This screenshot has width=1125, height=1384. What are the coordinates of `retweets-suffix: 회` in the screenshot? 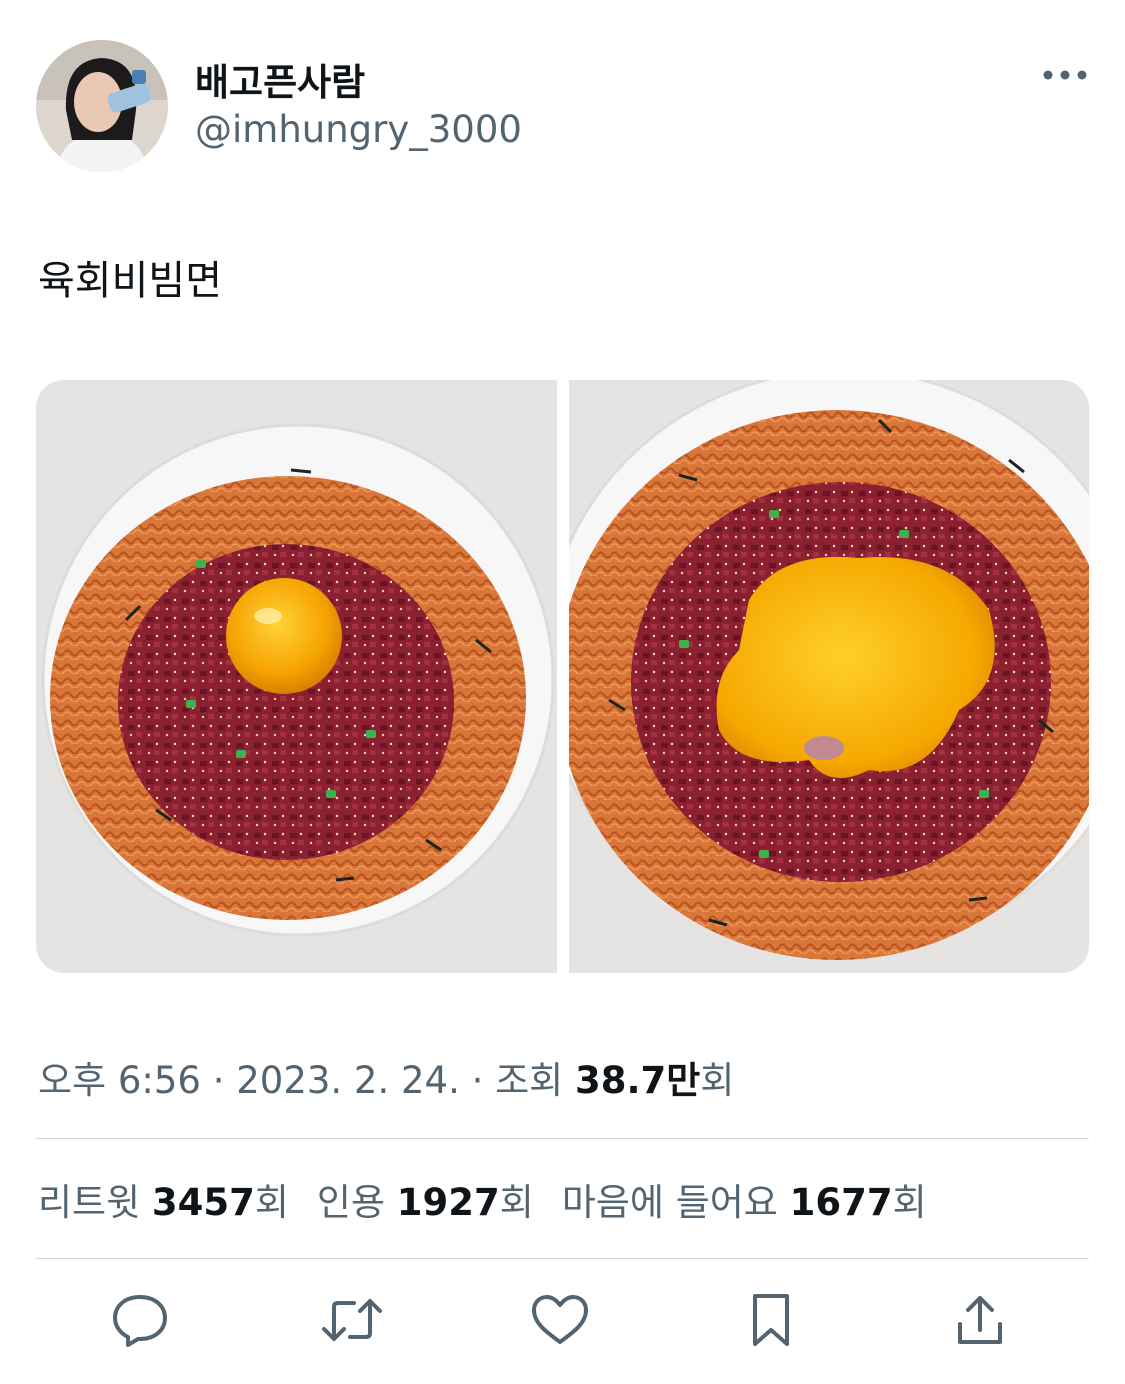 It's located at (271, 1202).